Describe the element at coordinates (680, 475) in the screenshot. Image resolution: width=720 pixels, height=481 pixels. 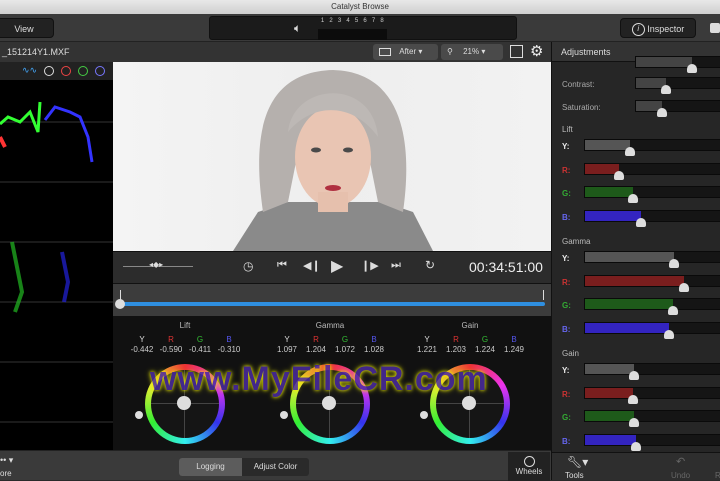
I see `undo-label: Undo` at that location.